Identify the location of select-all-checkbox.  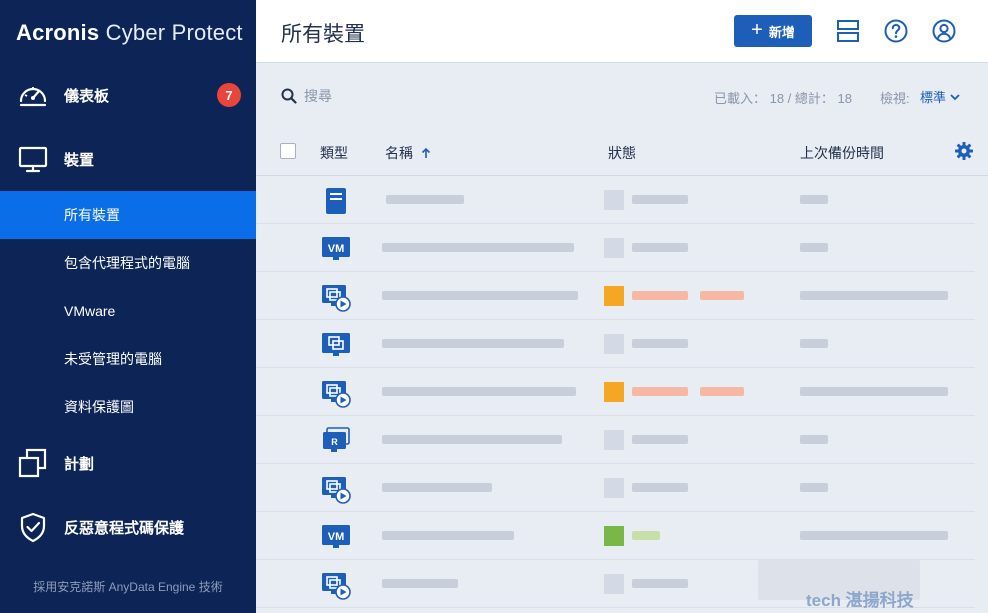
(288, 151).